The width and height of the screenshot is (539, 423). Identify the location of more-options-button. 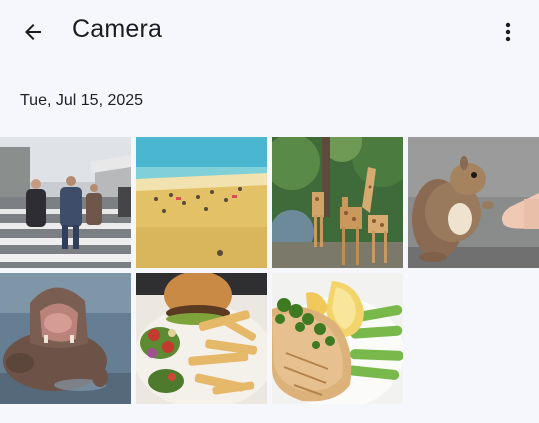
(508, 32).